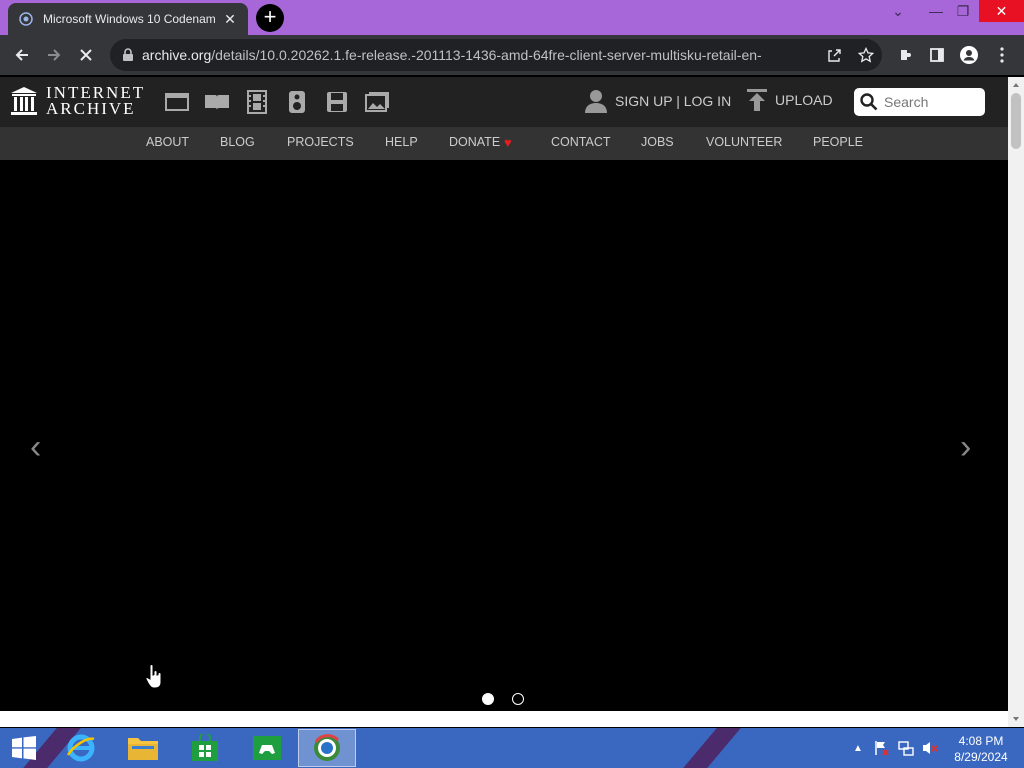 This screenshot has width=1024, height=768. Describe the element at coordinates (1016, 85) in the screenshot. I see `scroll-up-icon` at that location.